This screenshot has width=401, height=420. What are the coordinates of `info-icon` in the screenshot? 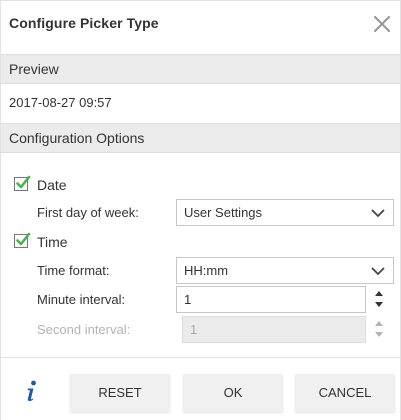 It's located at (31, 393).